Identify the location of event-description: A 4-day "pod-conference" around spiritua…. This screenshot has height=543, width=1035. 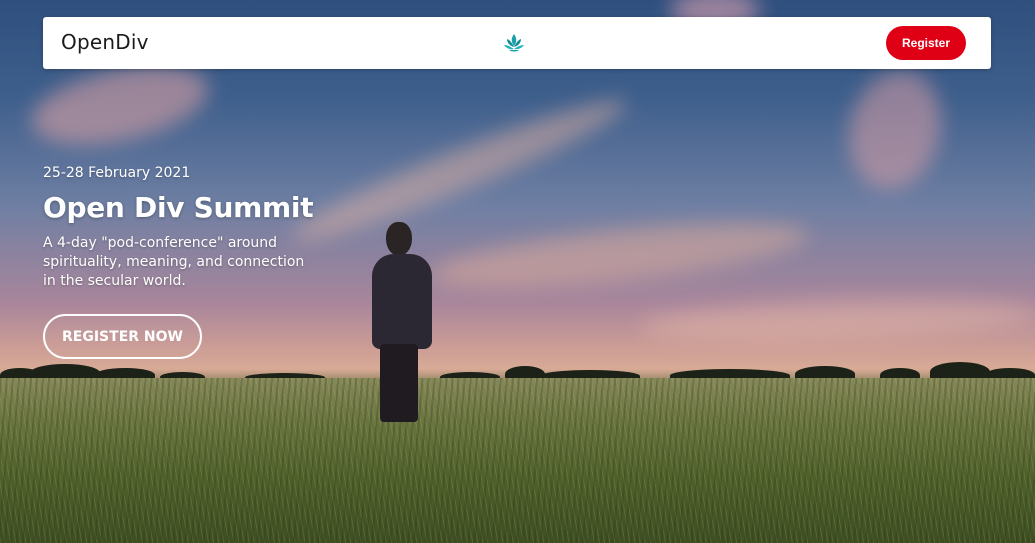
(174, 262).